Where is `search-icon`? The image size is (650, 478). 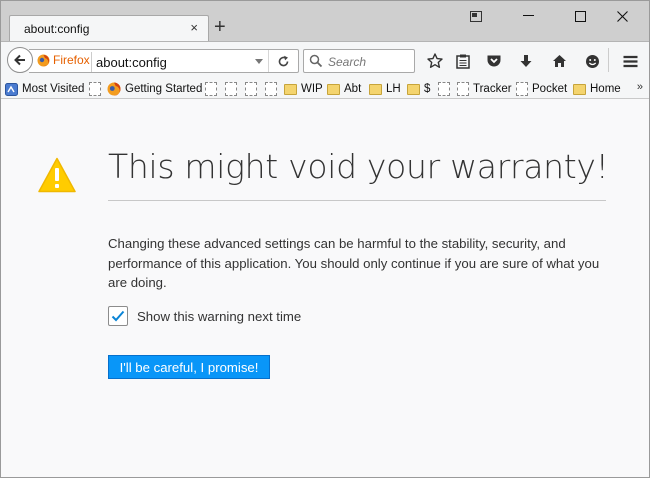
search-icon is located at coordinates (316, 63).